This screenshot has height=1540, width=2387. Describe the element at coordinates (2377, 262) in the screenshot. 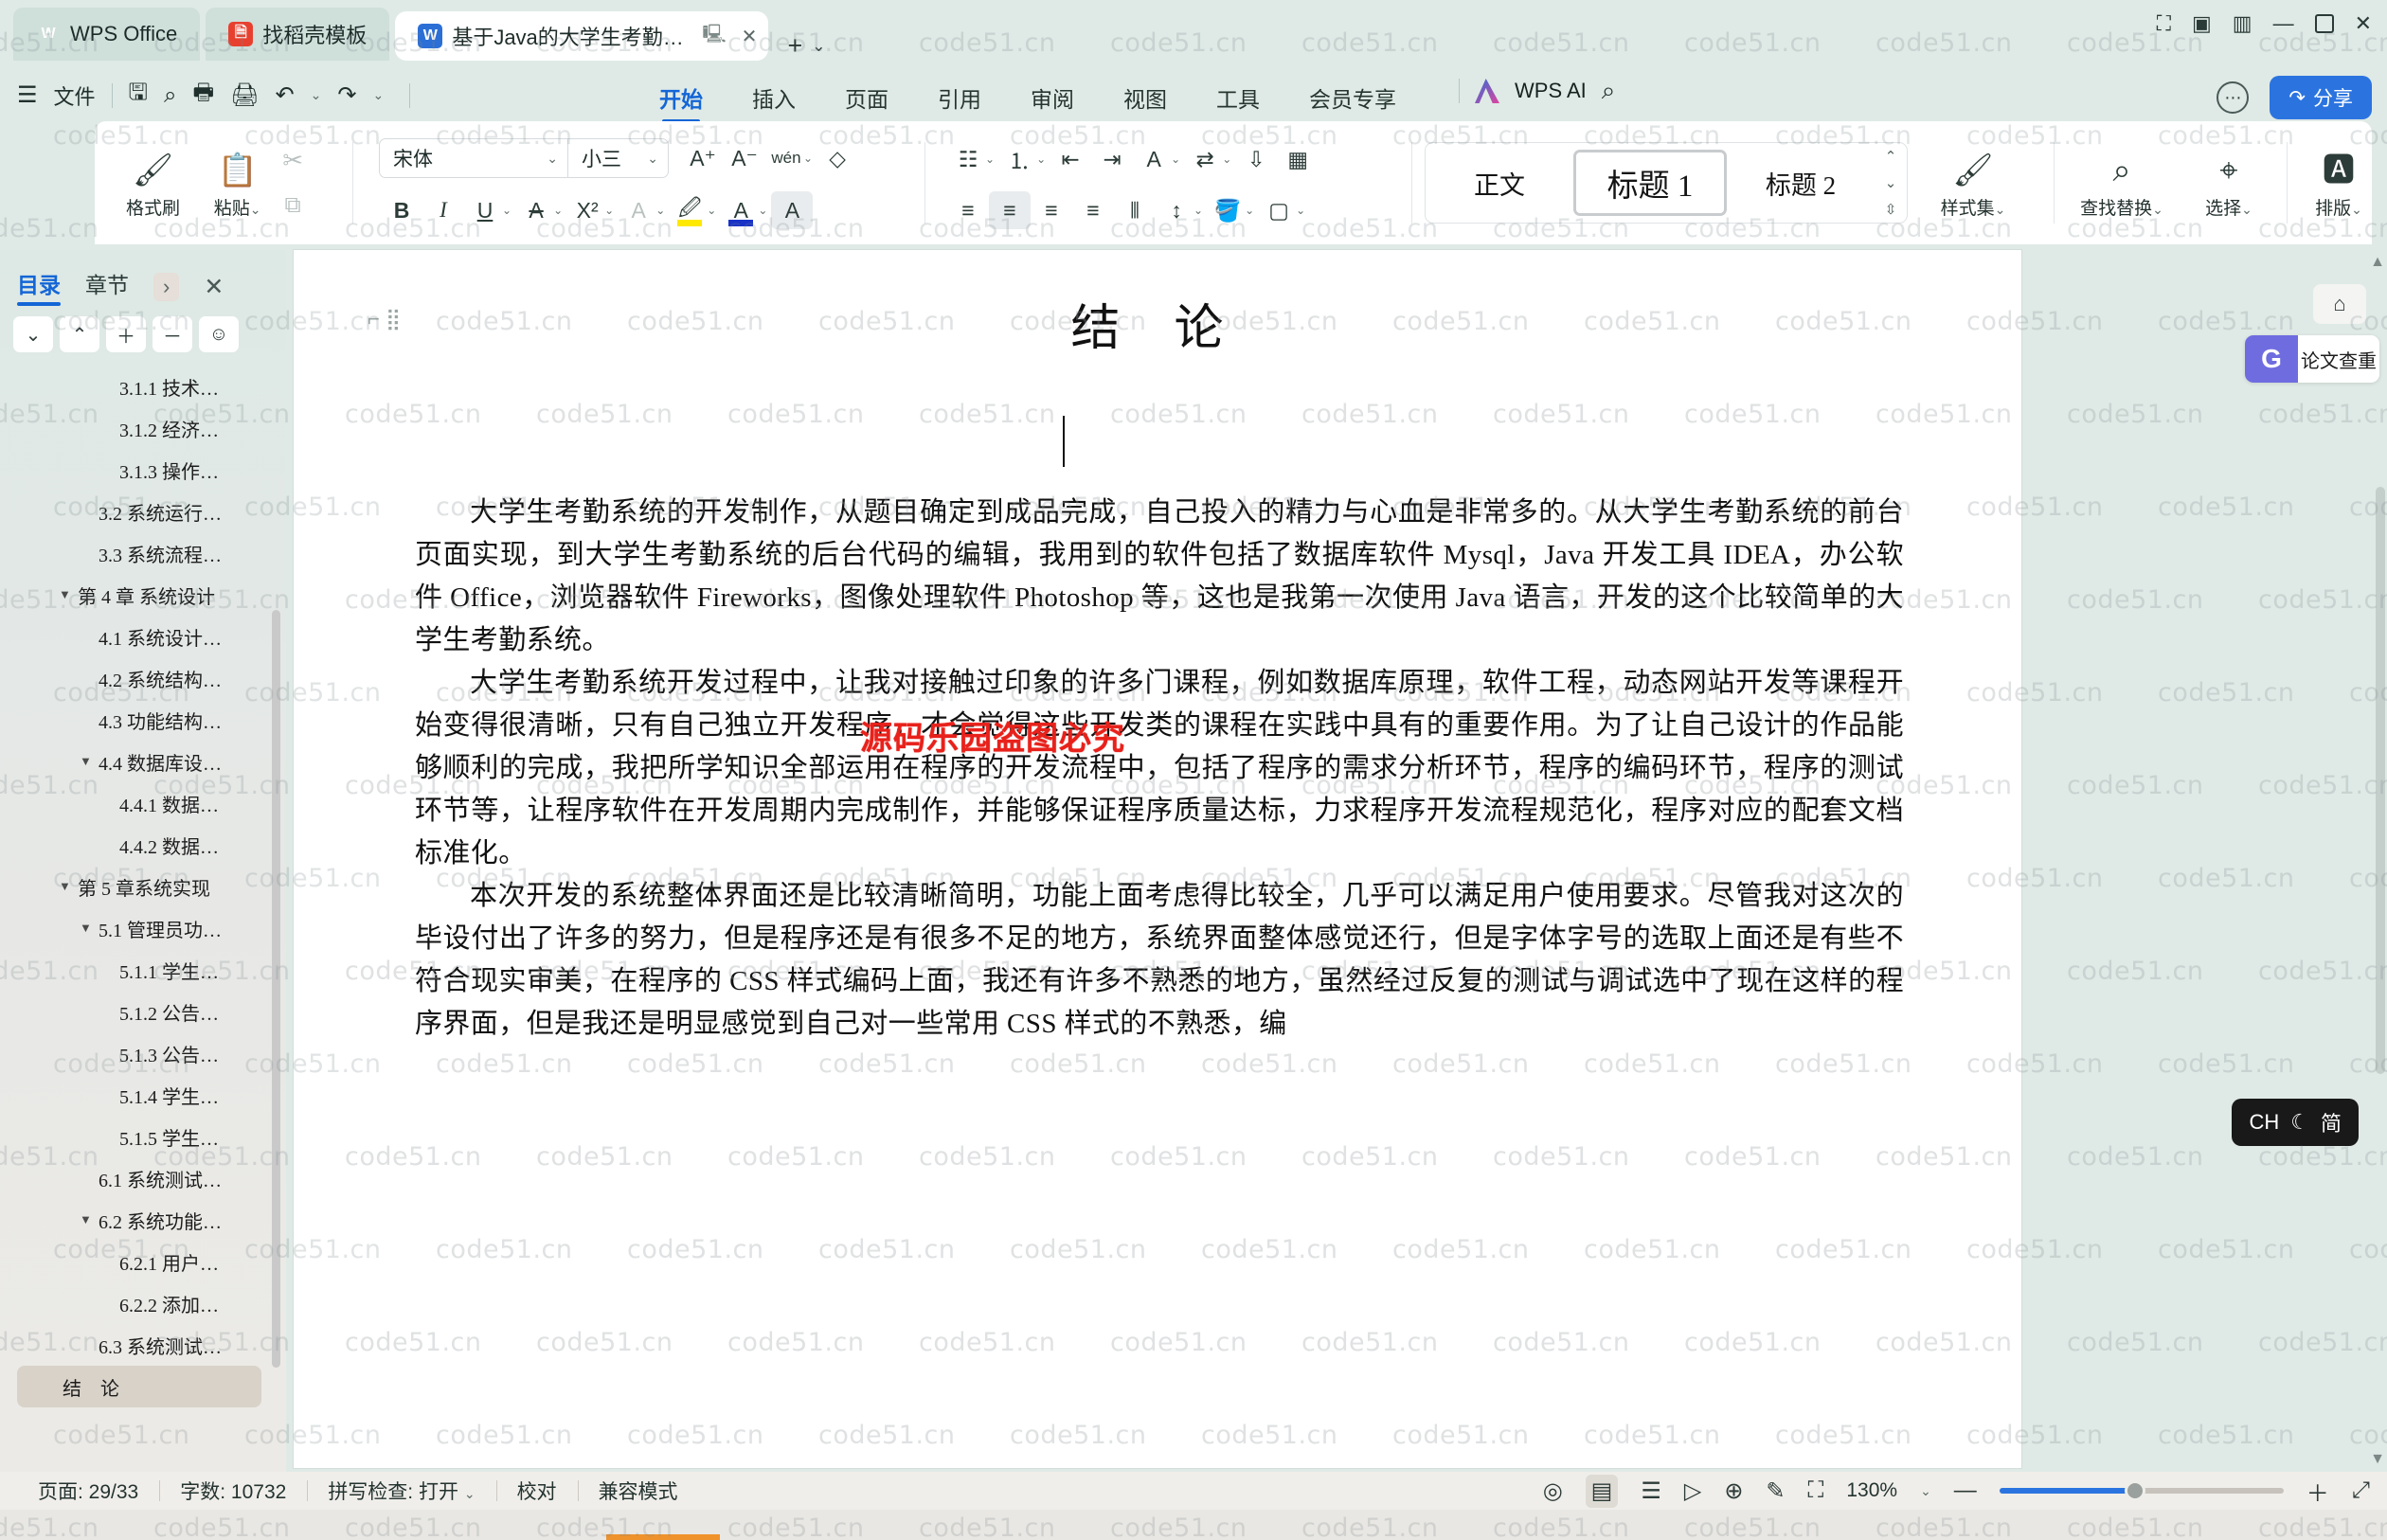

I see `scroll-up-icon: ▲` at that location.